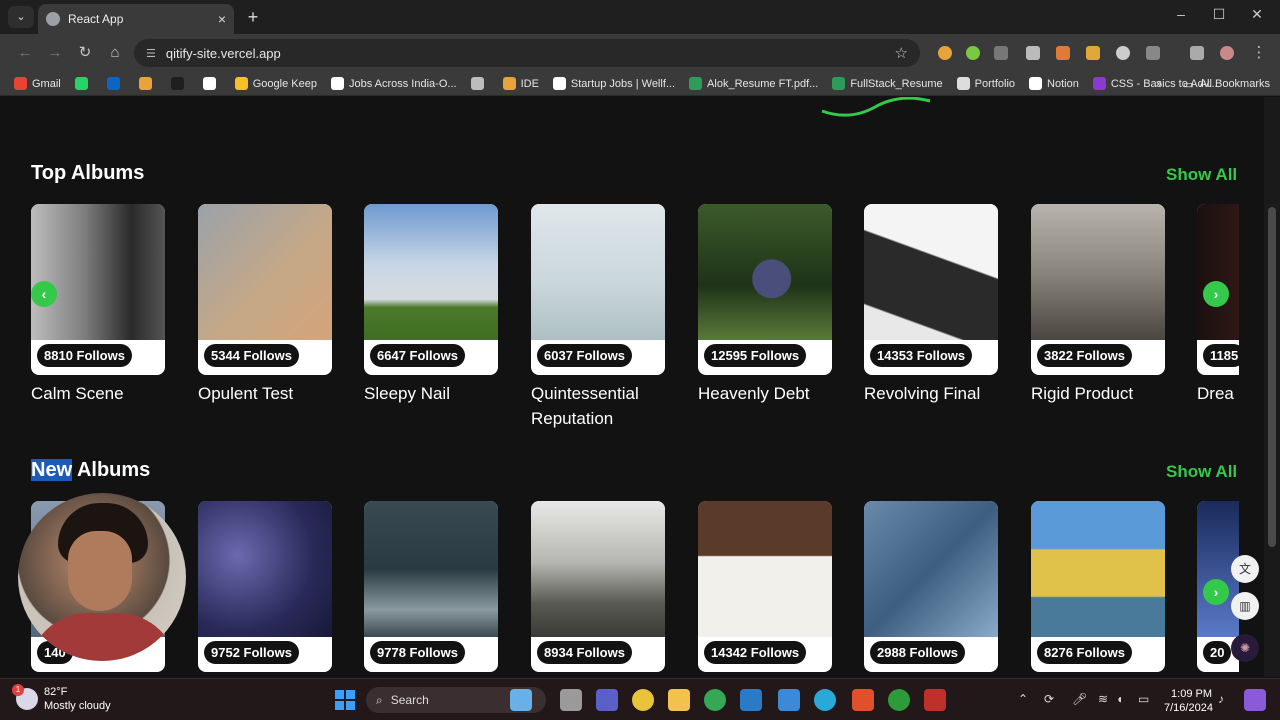 The image size is (1280, 720). I want to click on tab-search-button: ⌄, so click(21, 17).